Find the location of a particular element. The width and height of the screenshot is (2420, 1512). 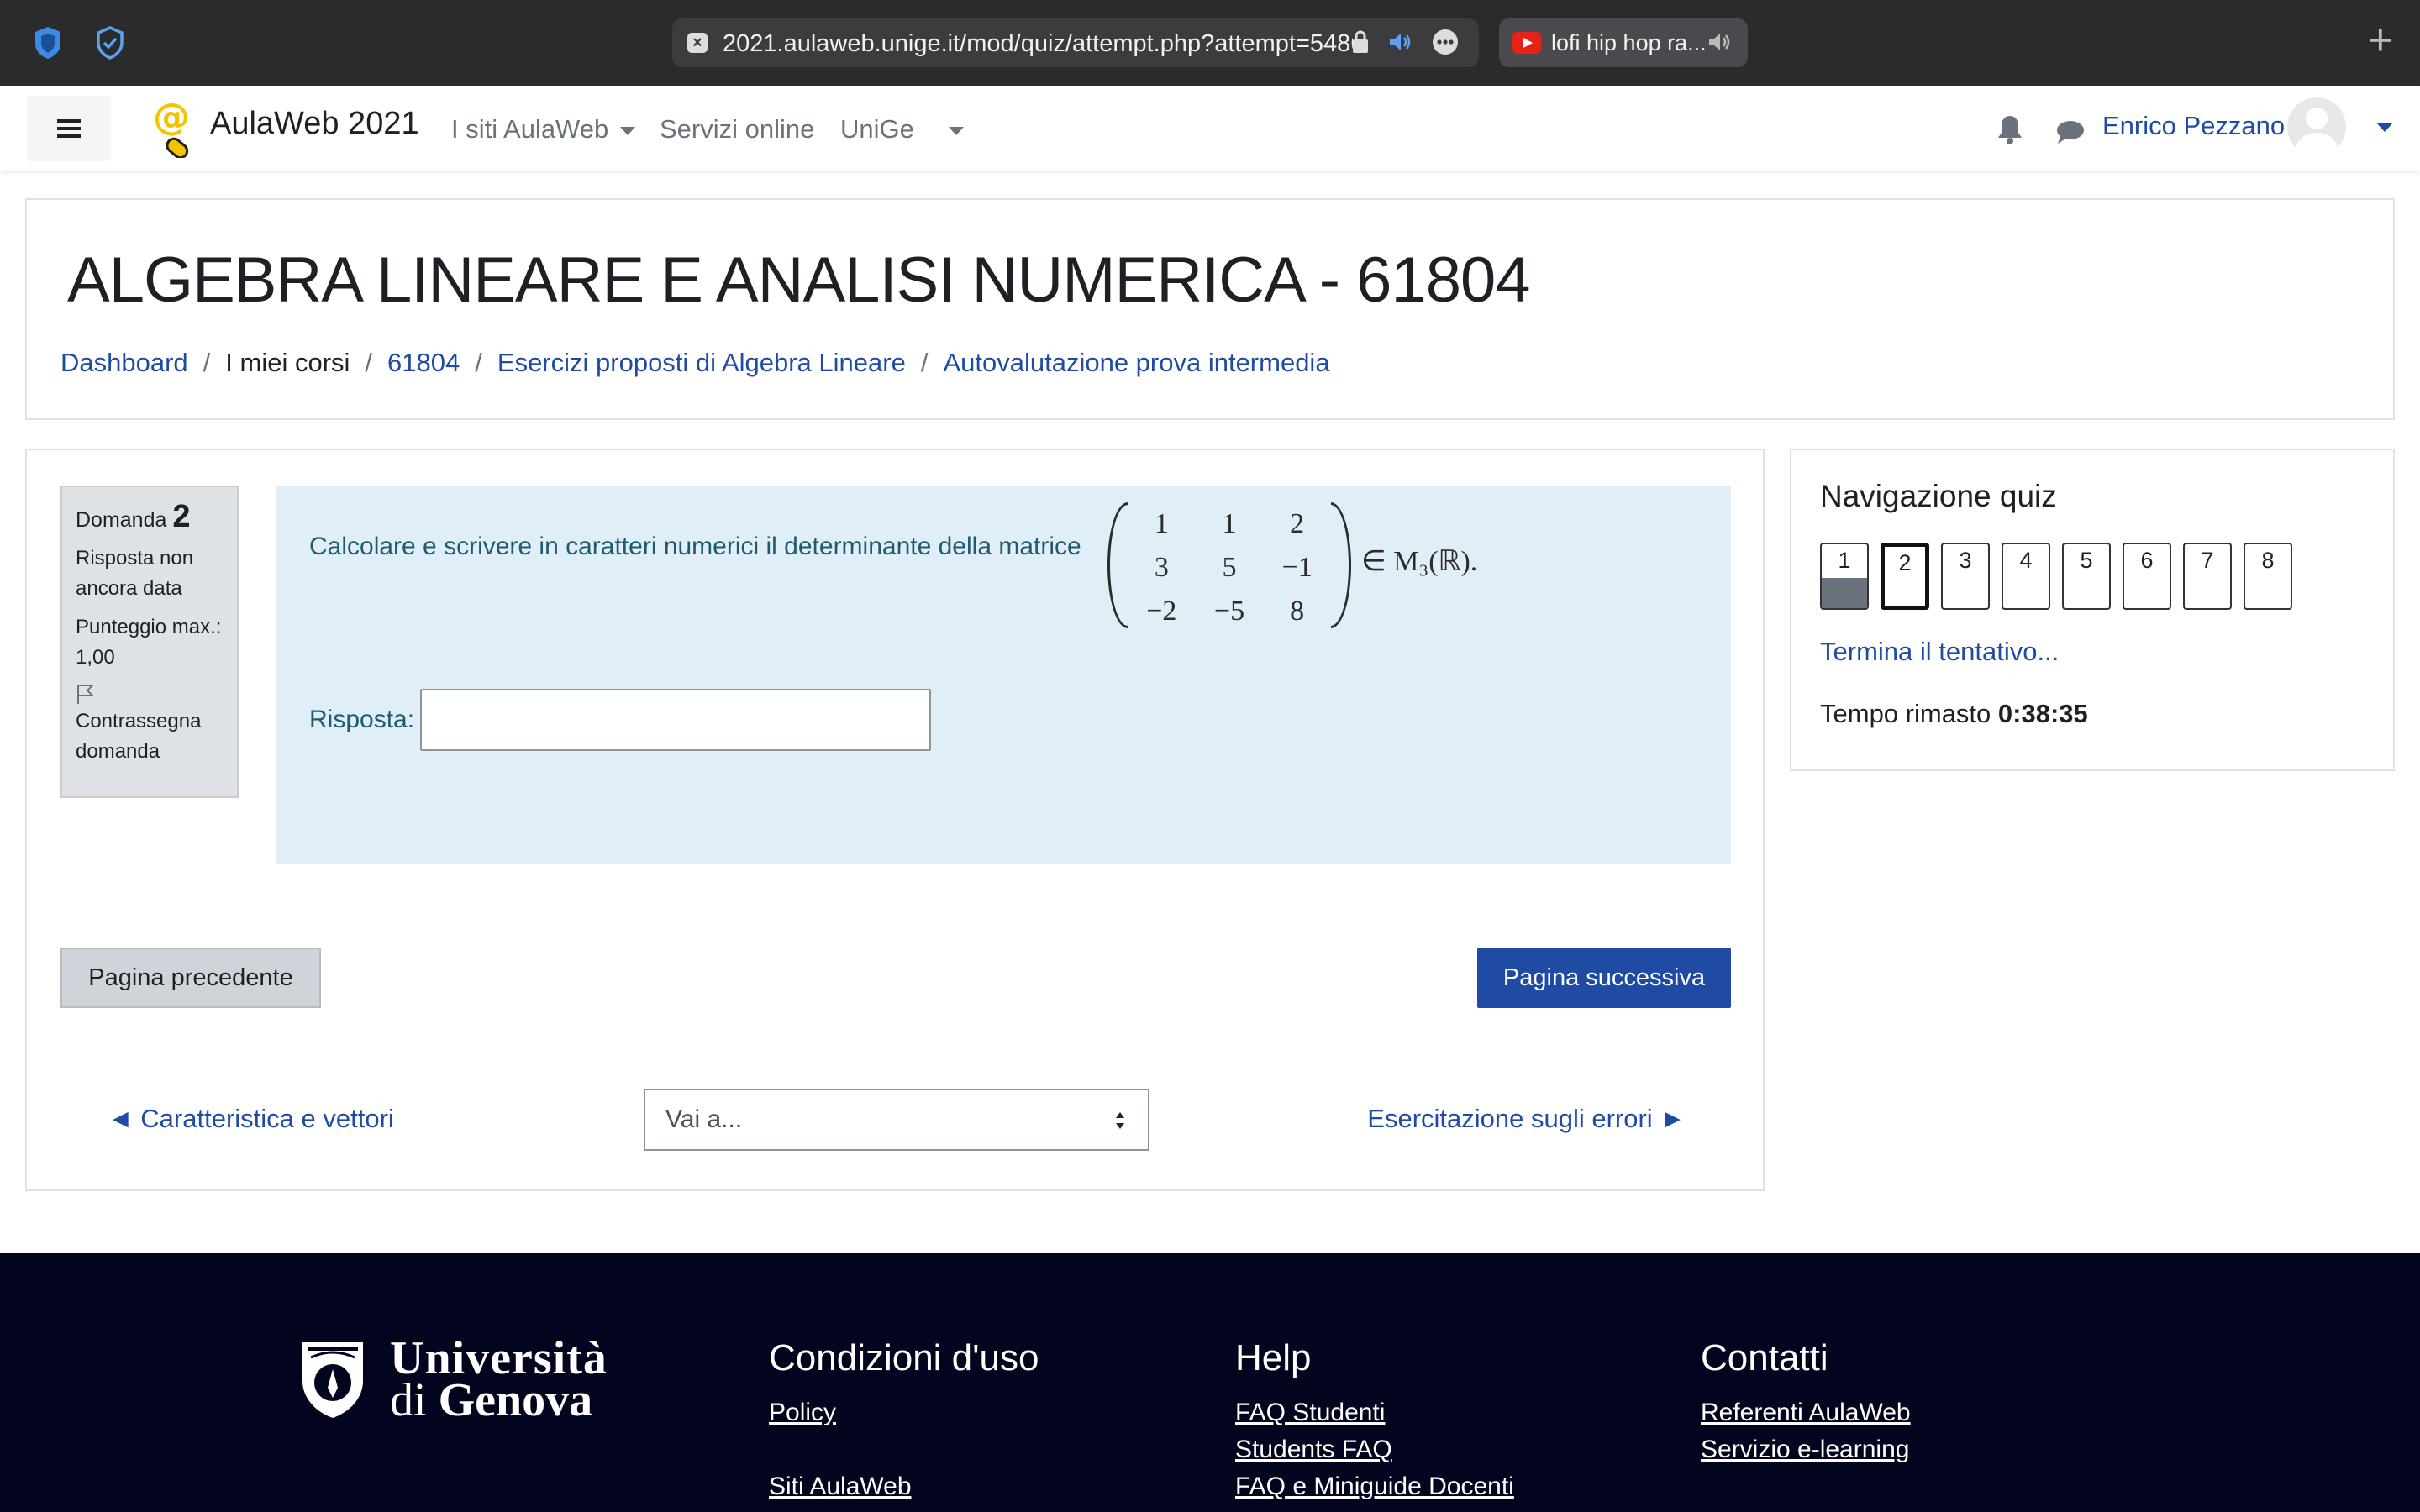

footer-link-e-learning: Servizio e-learning is located at coordinates (1806, 1449).